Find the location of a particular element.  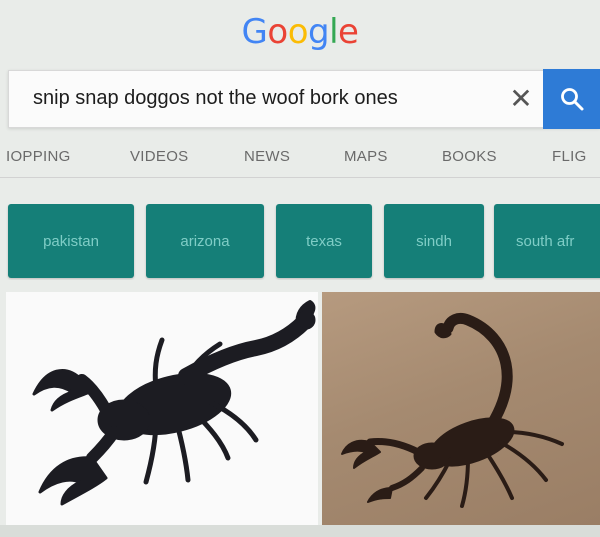

search-tabs: IOPPING VIDEOS NEWS MAPS BOOKS FLIG is located at coordinates (300, 158).